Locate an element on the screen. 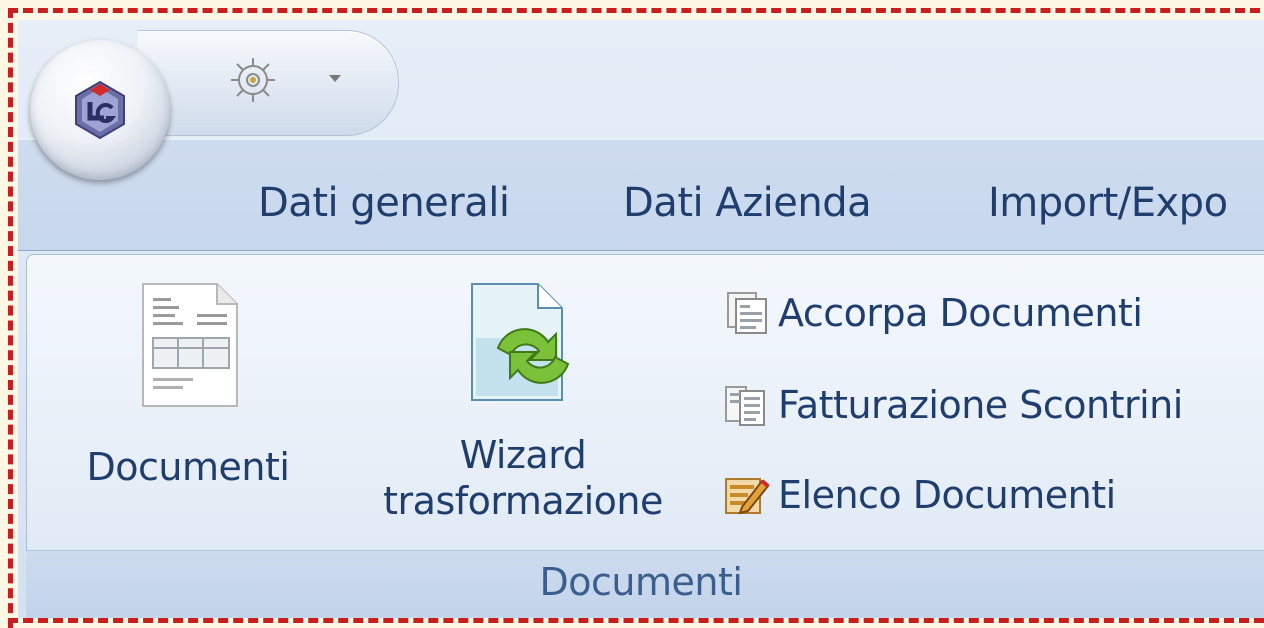  accorpa-documenti-button: Accorpa Documenti is located at coordinates (932, 313).